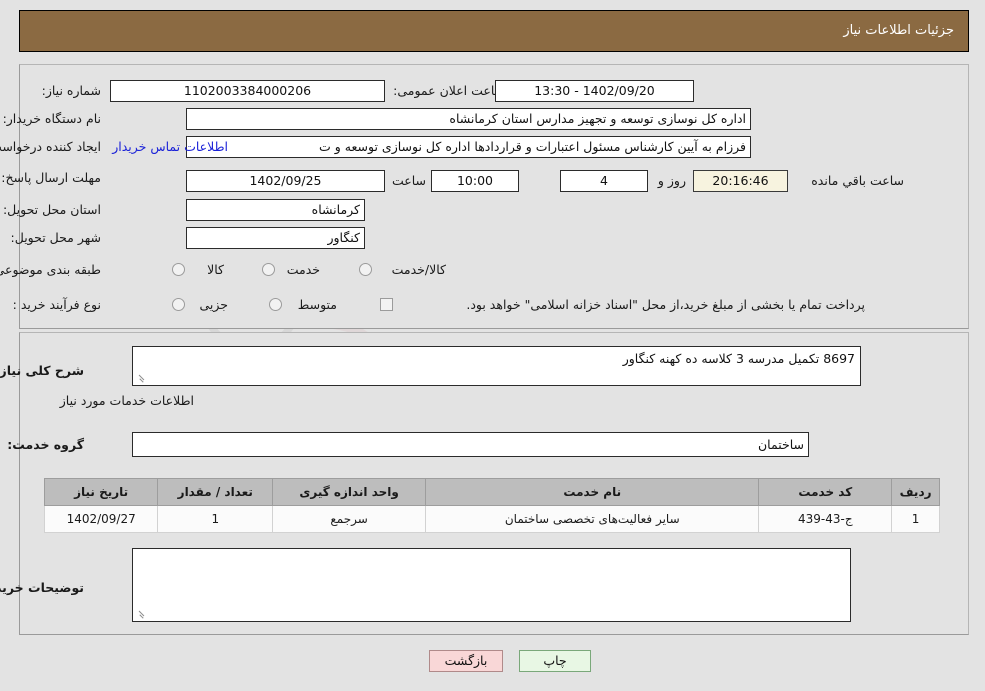 This screenshot has width=985, height=691. What do you see at coordinates (101, 492) in the screenshot?
I see `col-need-date: تاریخ نیاز` at bounding box center [101, 492].